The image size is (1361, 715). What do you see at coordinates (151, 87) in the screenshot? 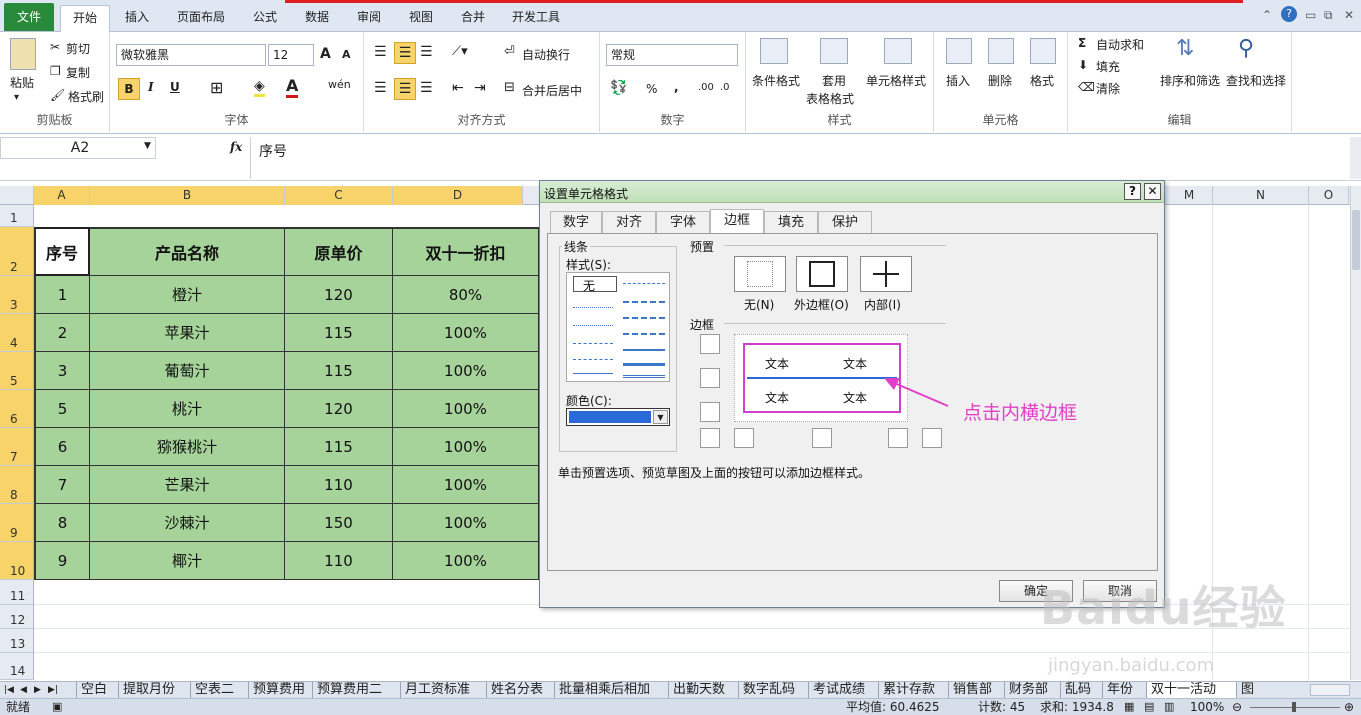
I see `italic-button: I` at bounding box center [151, 87].